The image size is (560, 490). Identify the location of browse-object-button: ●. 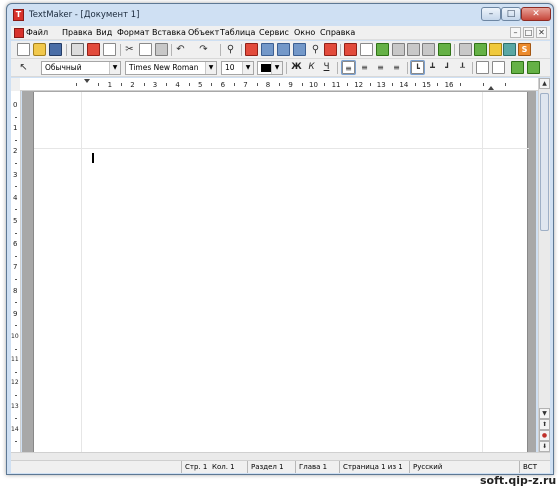
(544, 435).